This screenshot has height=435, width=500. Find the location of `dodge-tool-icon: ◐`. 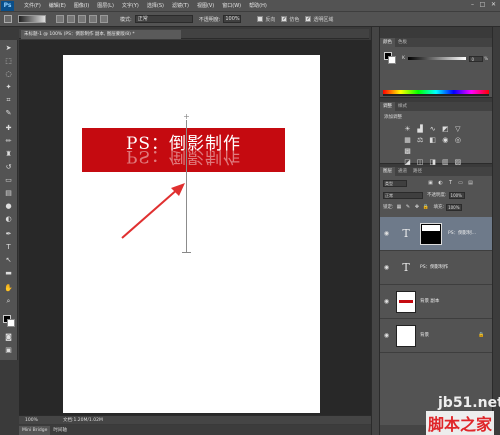

dodge-tool-icon: ◐ is located at coordinates (8, 219).